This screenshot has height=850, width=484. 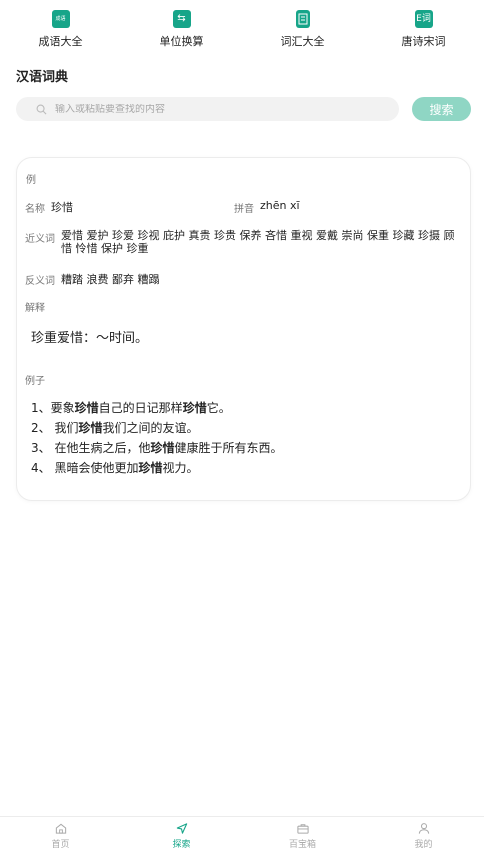 I want to click on tool-poetry-icon-text: E词, so click(x=423, y=18).